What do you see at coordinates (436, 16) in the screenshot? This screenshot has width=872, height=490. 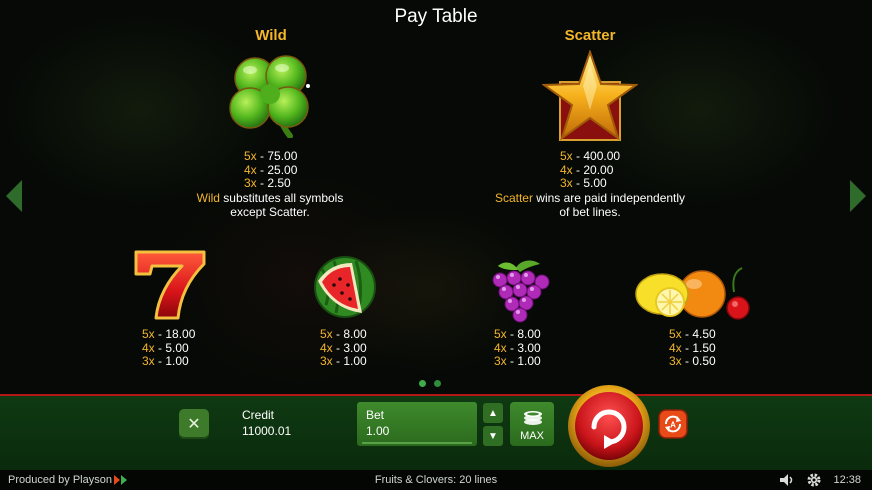 I see `page-title: Pay Table` at bounding box center [436, 16].